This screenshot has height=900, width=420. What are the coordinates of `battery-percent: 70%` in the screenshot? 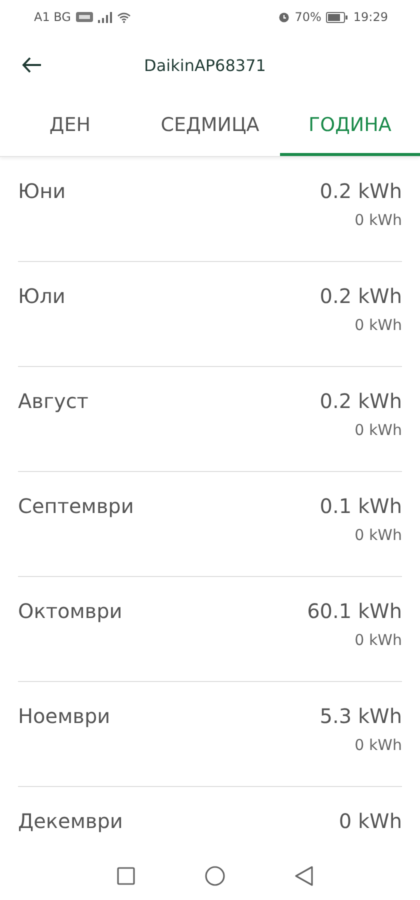 It's located at (308, 17).